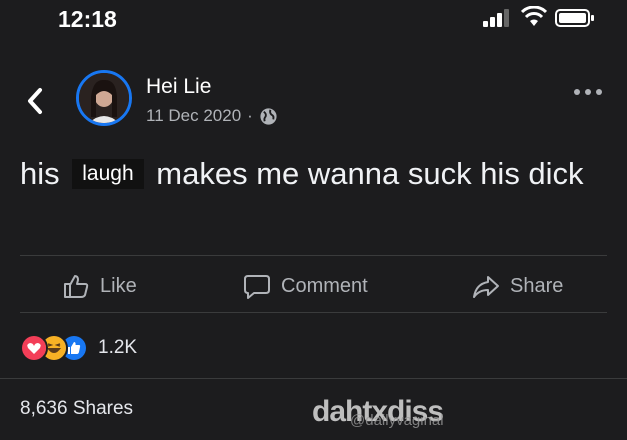  What do you see at coordinates (257, 287) in the screenshot?
I see `comment-bubble-icon` at bounding box center [257, 287].